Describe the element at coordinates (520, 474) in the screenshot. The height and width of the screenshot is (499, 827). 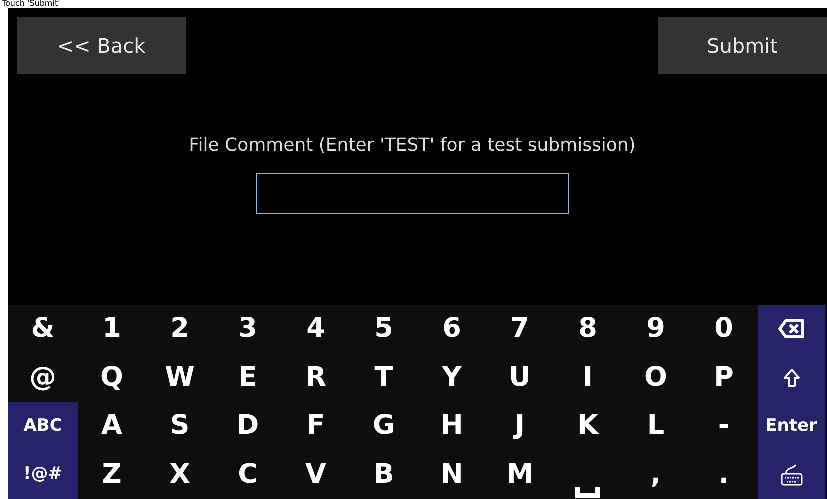
I see `keyboard-key: M` at that location.